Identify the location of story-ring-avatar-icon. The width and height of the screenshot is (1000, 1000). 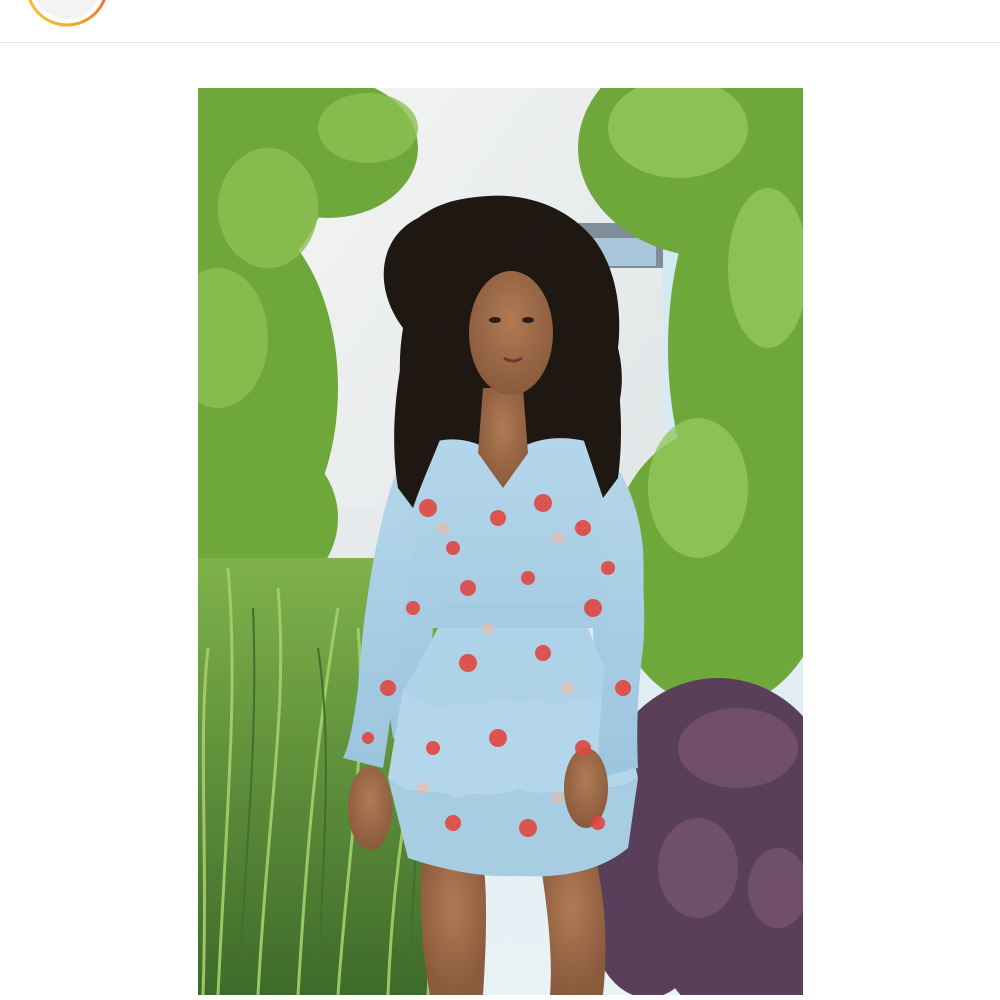
(67, 13).